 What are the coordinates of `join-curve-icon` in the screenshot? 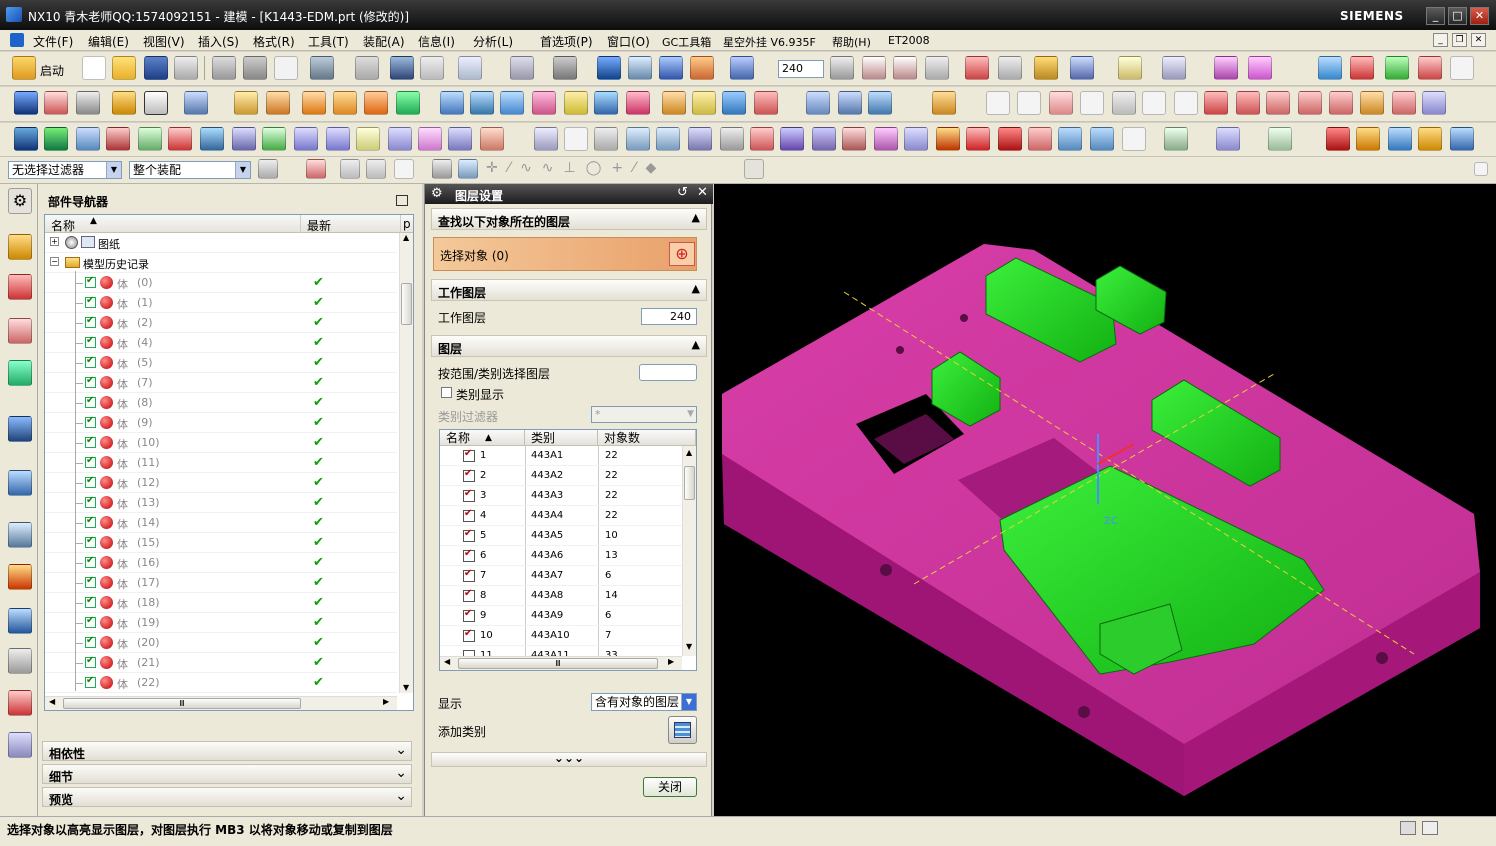 It's located at (1341, 103).